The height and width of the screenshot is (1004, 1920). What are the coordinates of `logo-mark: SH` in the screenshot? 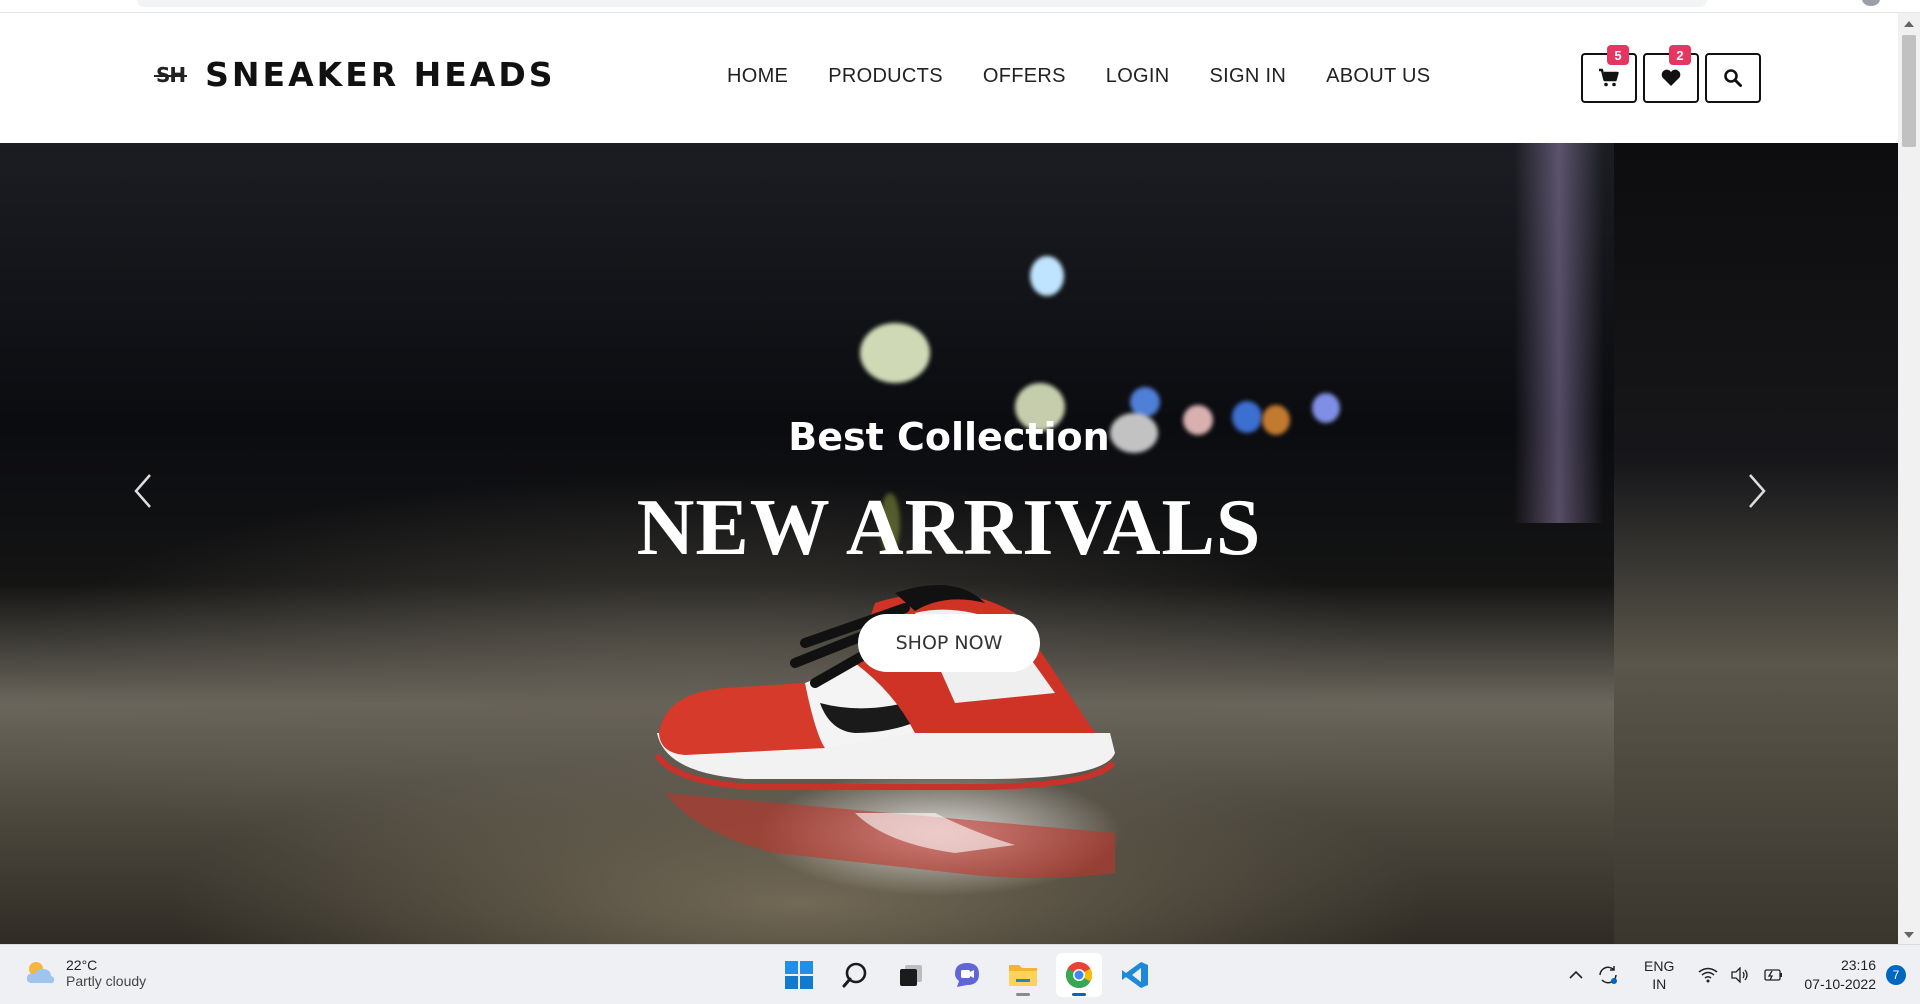 It's located at (170, 74).